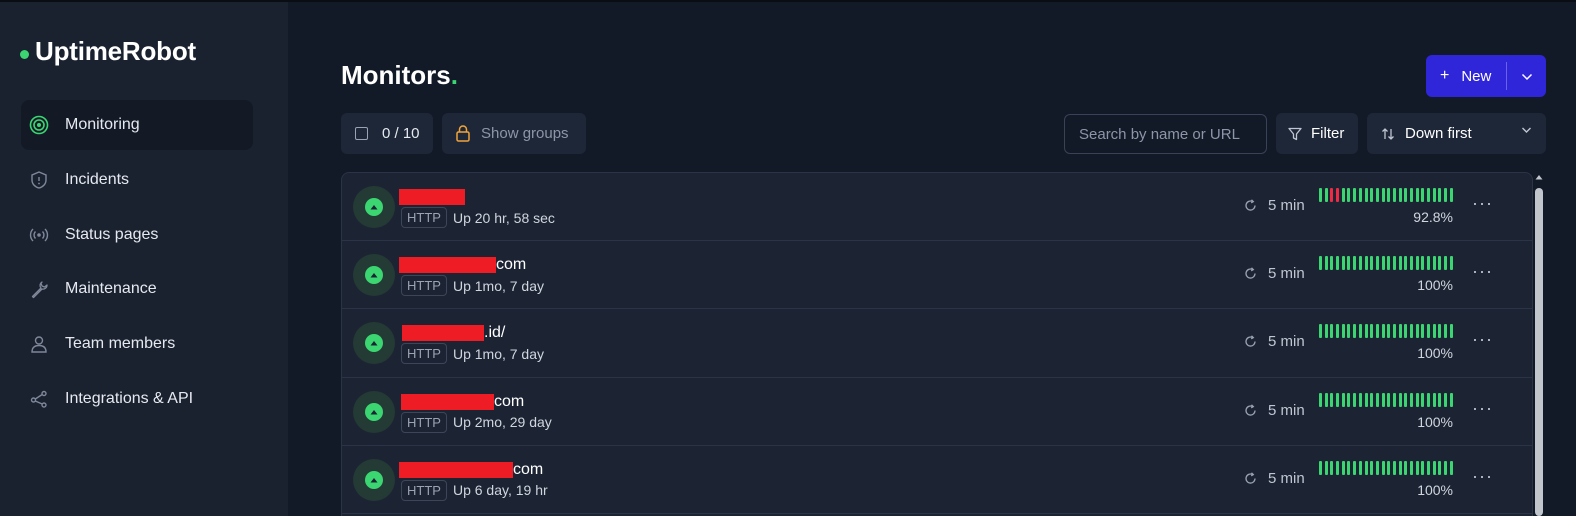  Describe the element at coordinates (137, 235) in the screenshot. I see `sidebar-item-status-pages: Status pages` at that location.